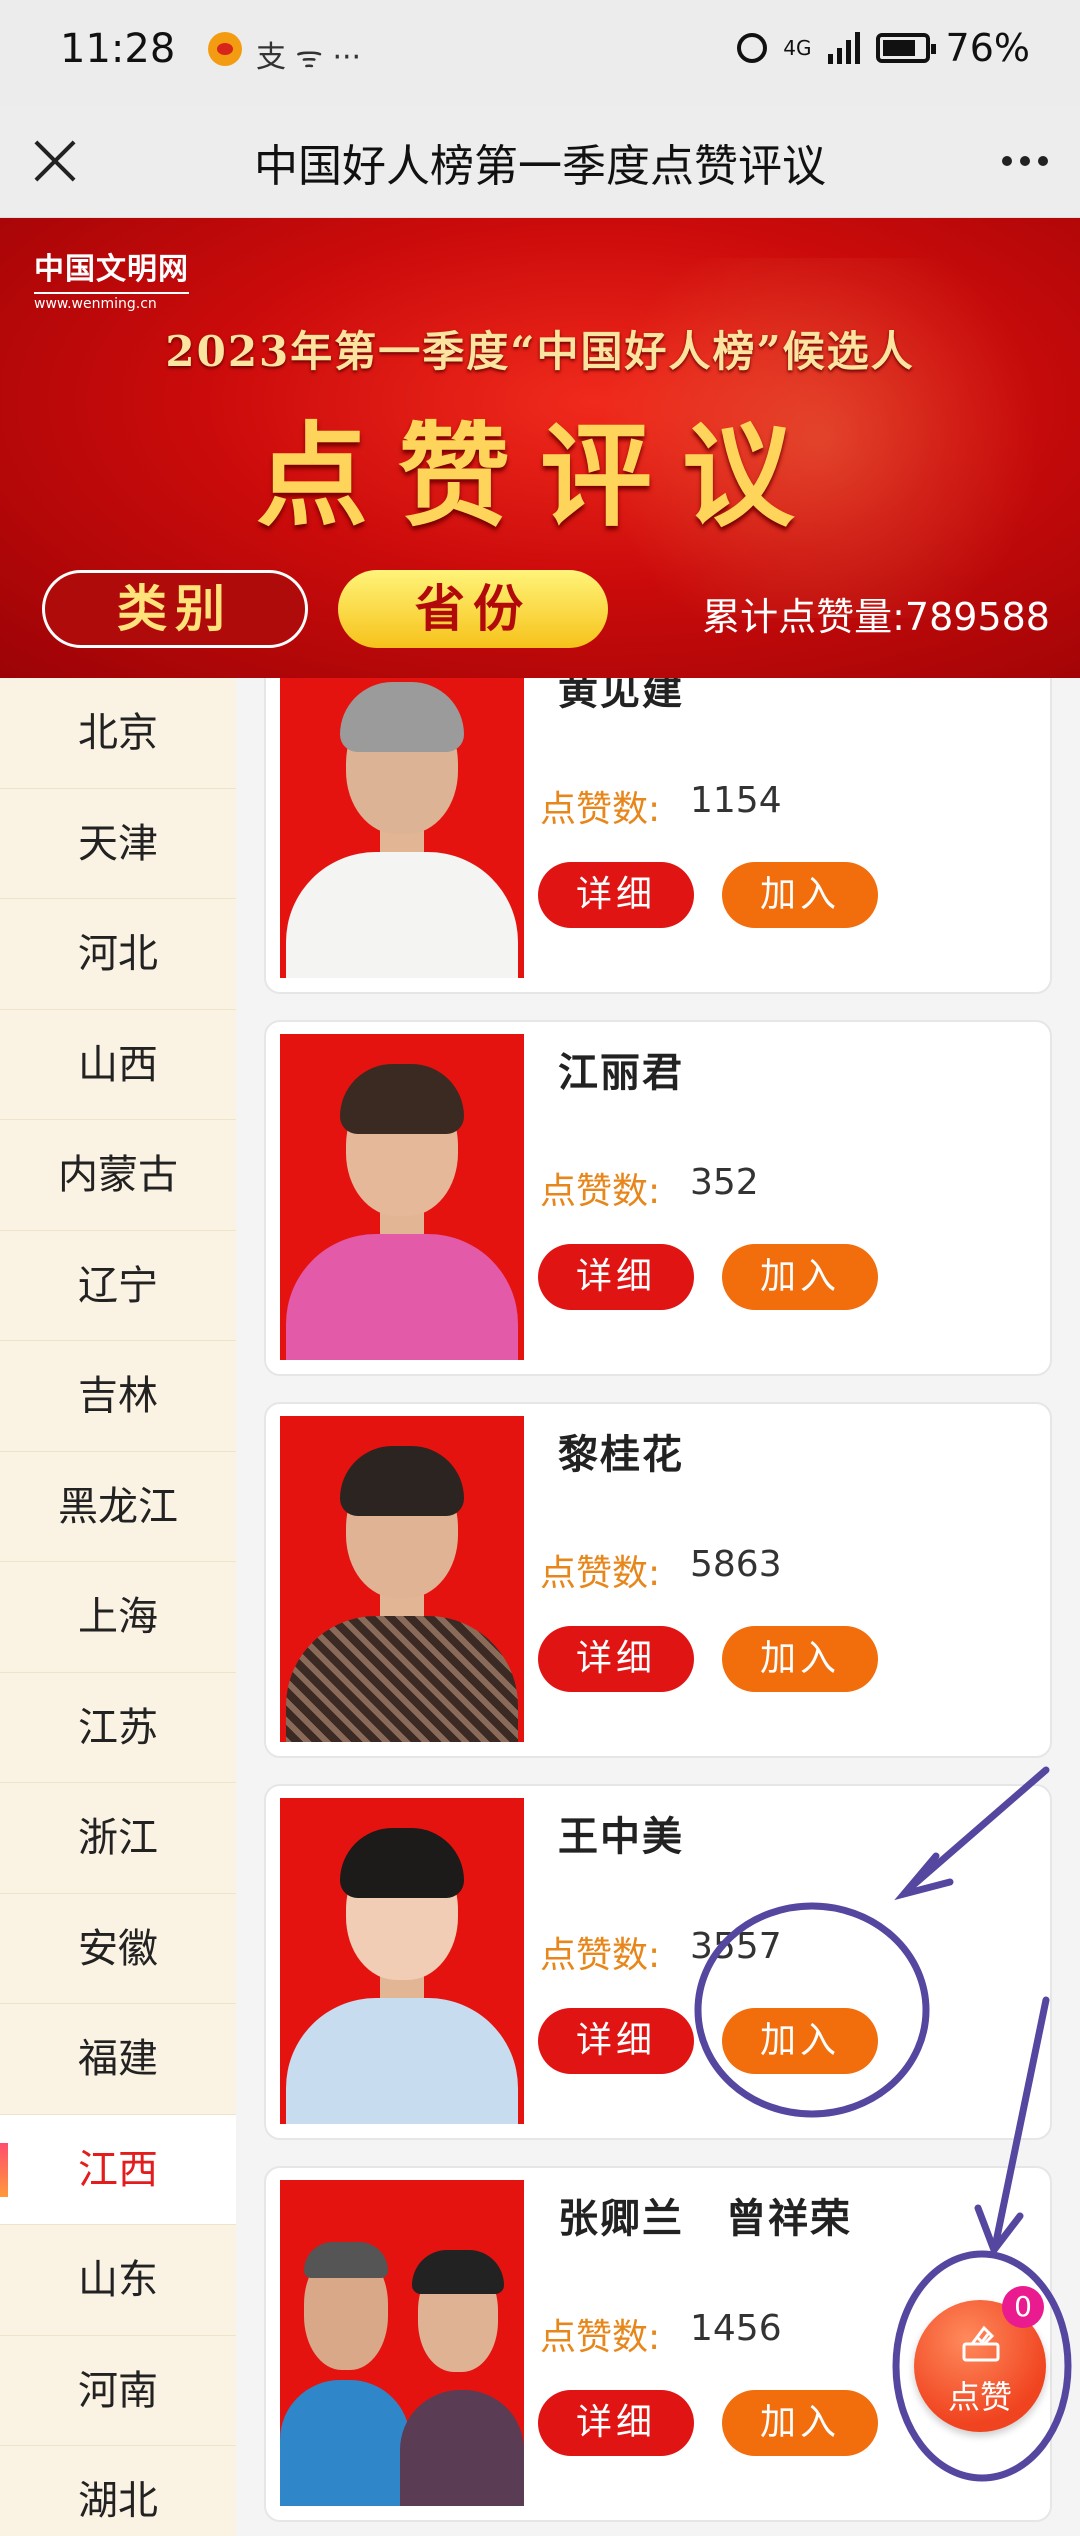  What do you see at coordinates (621, 1455) in the screenshot?
I see `candidate-name: 黎桂花` at bounding box center [621, 1455].